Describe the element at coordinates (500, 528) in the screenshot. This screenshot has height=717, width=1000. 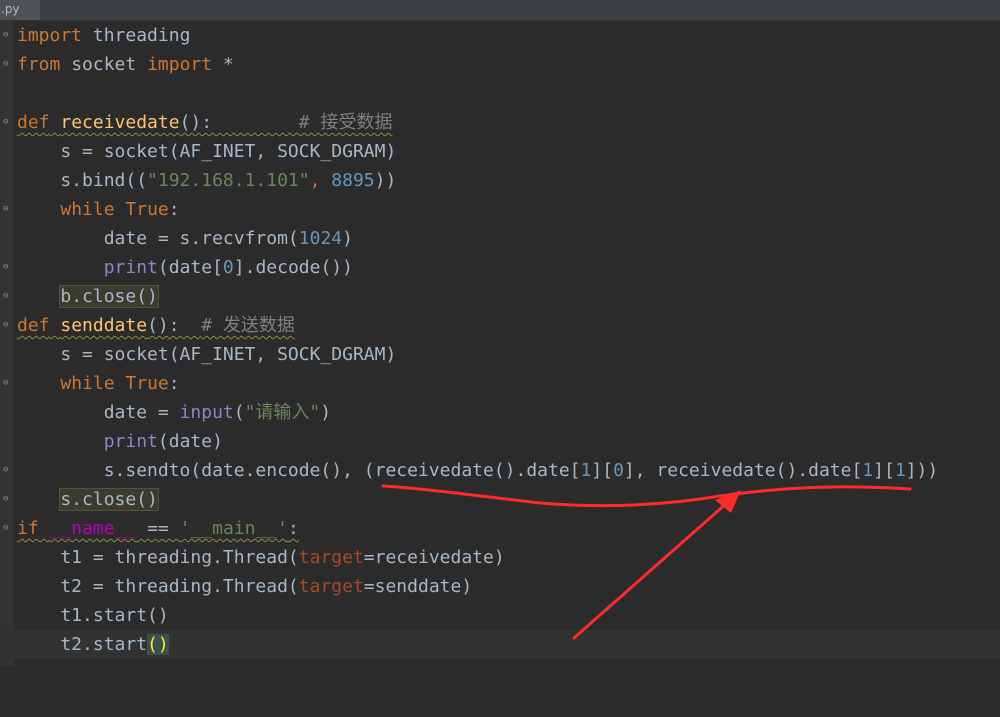
I see `code-line-18: ⊖ if __name__ == '__main__':` at that location.